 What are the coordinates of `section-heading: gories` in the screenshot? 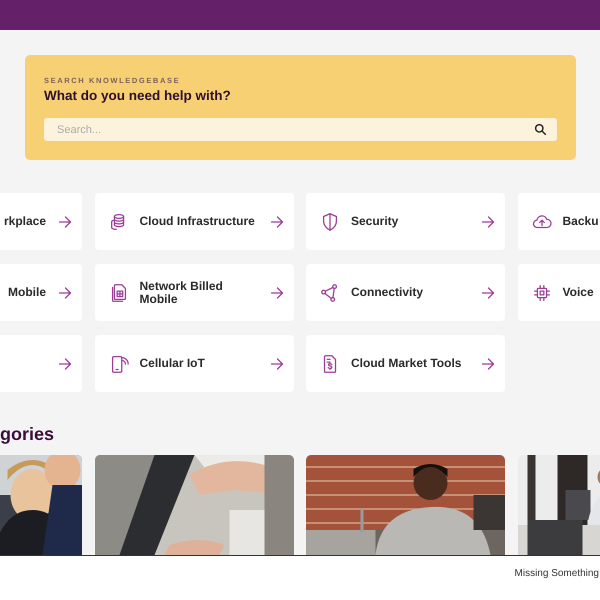 It's located at (28, 434).